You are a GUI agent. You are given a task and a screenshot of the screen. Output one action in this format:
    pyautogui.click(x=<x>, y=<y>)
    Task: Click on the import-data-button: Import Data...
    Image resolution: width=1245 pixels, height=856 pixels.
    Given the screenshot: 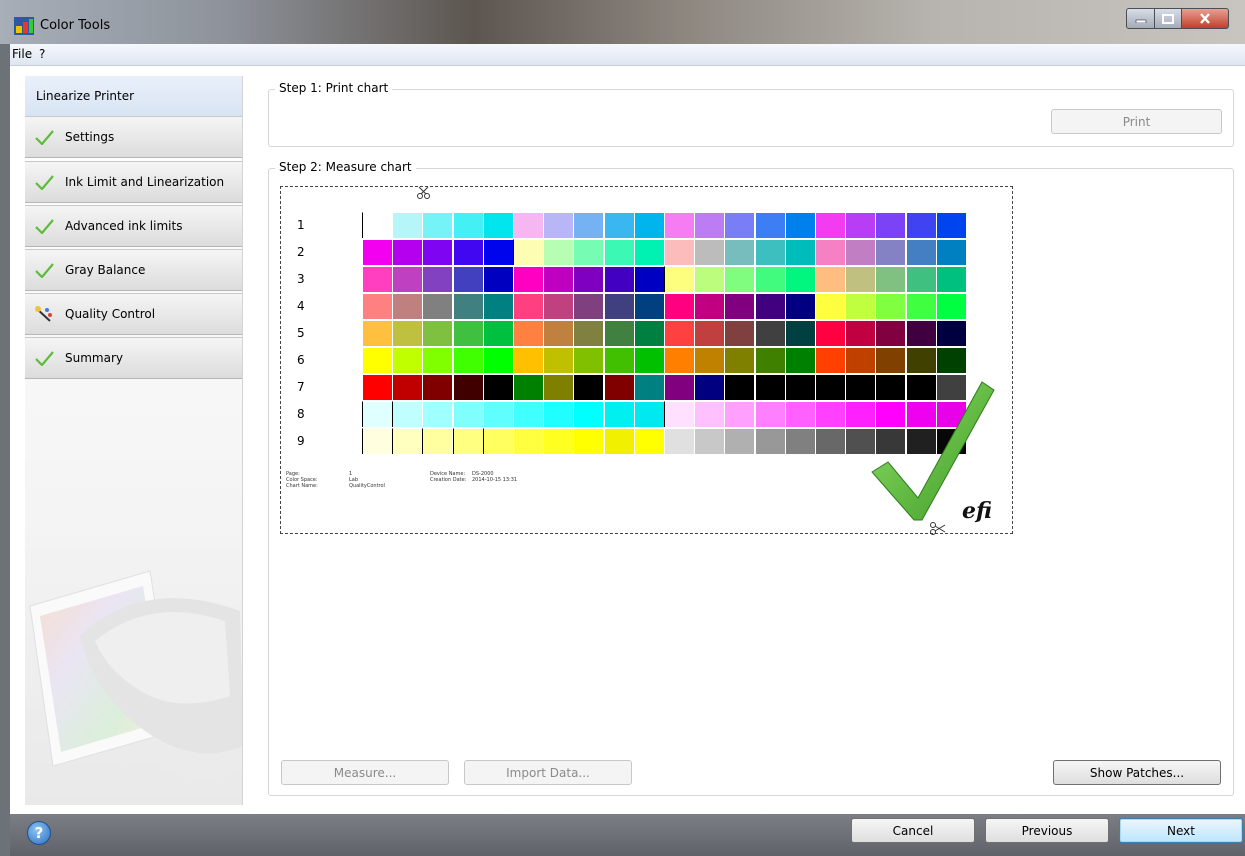 What is the action you would take?
    pyautogui.click(x=548, y=772)
    